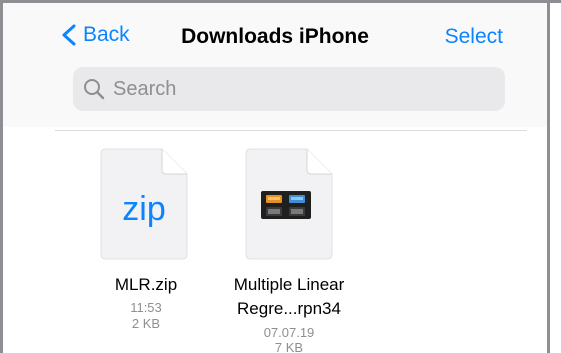 The image size is (561, 353). I want to click on zip-thumbnail-label: zip, so click(143, 209).